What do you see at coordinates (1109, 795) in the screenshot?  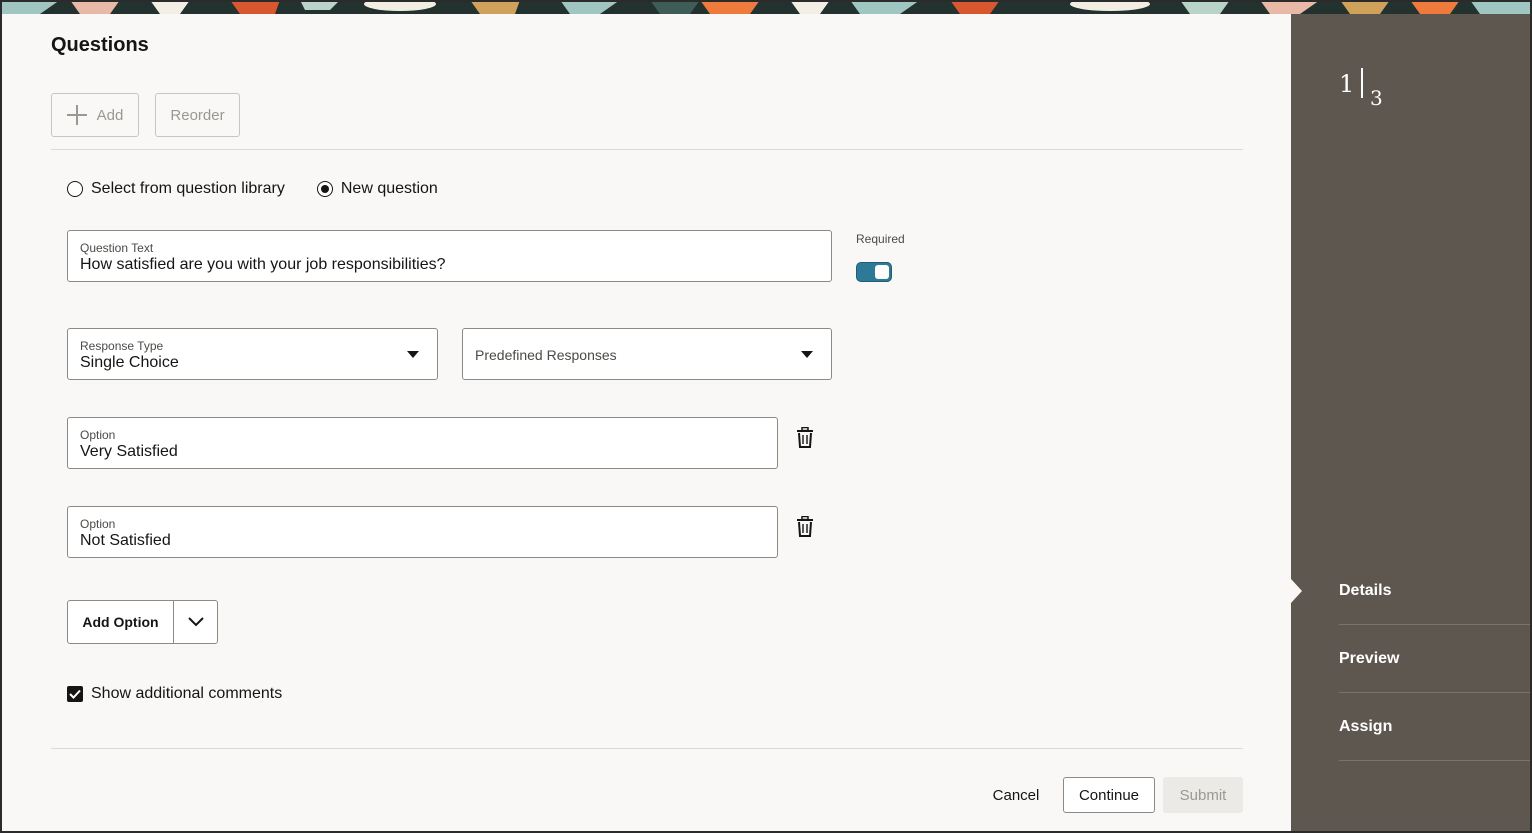 I see `continue-button: Continue` at bounding box center [1109, 795].